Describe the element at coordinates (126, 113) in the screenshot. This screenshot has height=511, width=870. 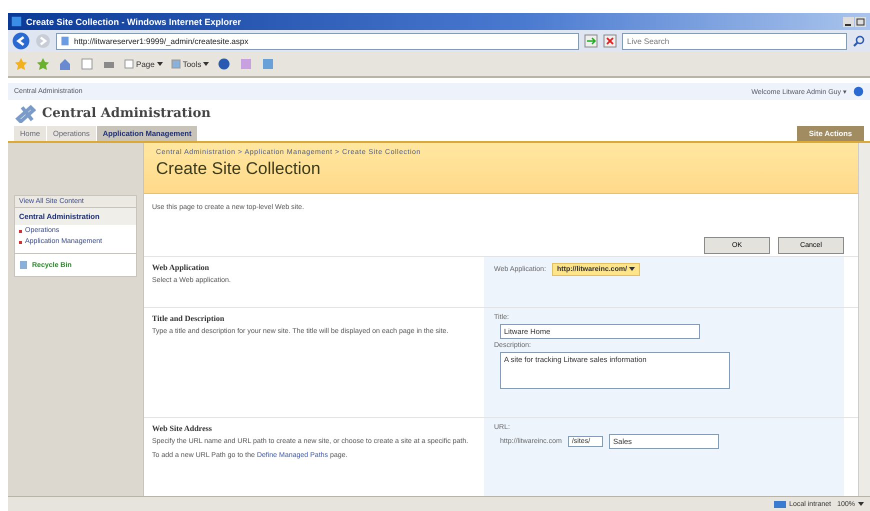
I see `site-title: Central Administration` at that location.